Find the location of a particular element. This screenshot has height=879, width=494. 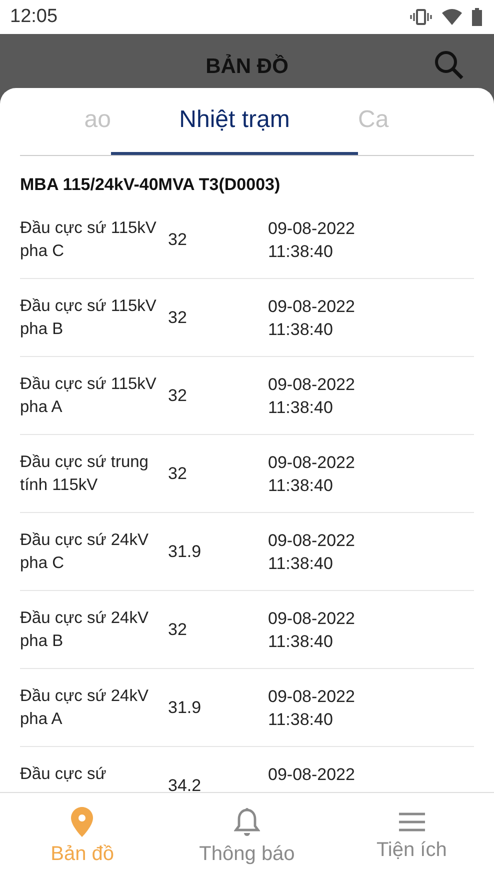

battery-icon is located at coordinates (477, 17).